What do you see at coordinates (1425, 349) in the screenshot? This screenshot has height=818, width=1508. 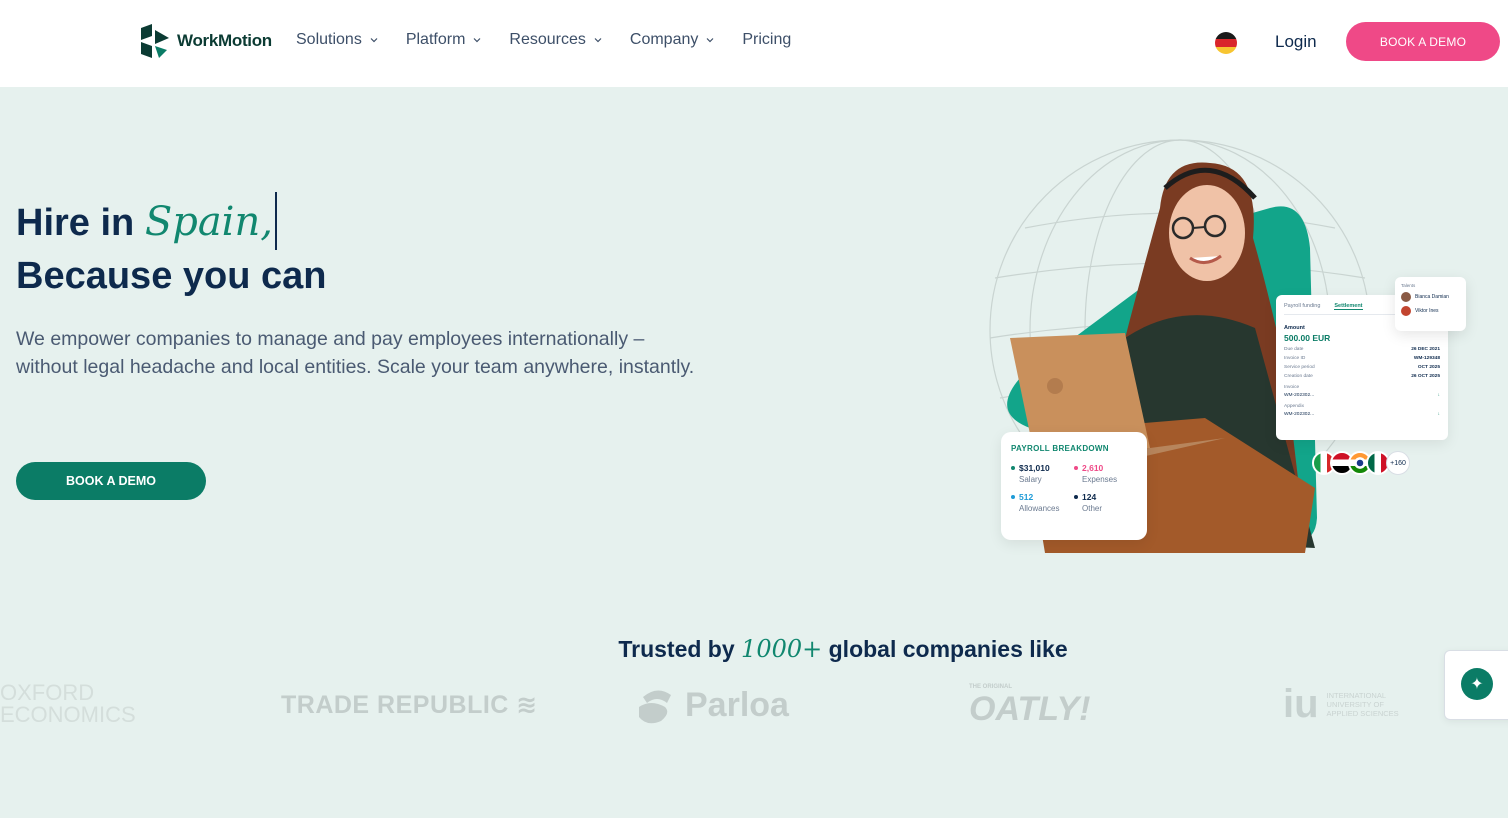 I see `row-value: 26 DEC 2021` at bounding box center [1425, 349].